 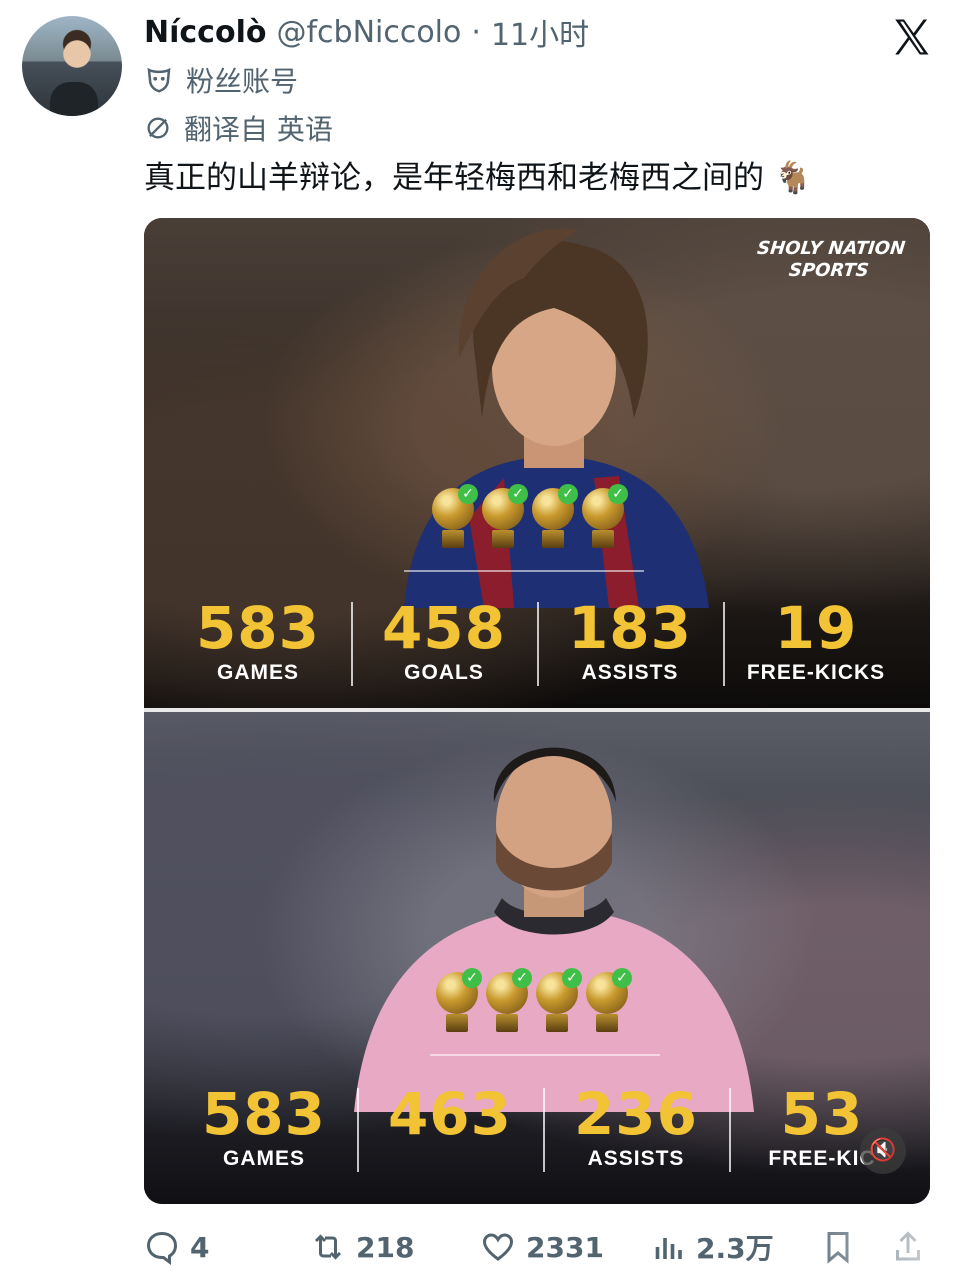 What do you see at coordinates (444, 641) in the screenshot?
I see `stat-goals: 458 GOALS` at bounding box center [444, 641].